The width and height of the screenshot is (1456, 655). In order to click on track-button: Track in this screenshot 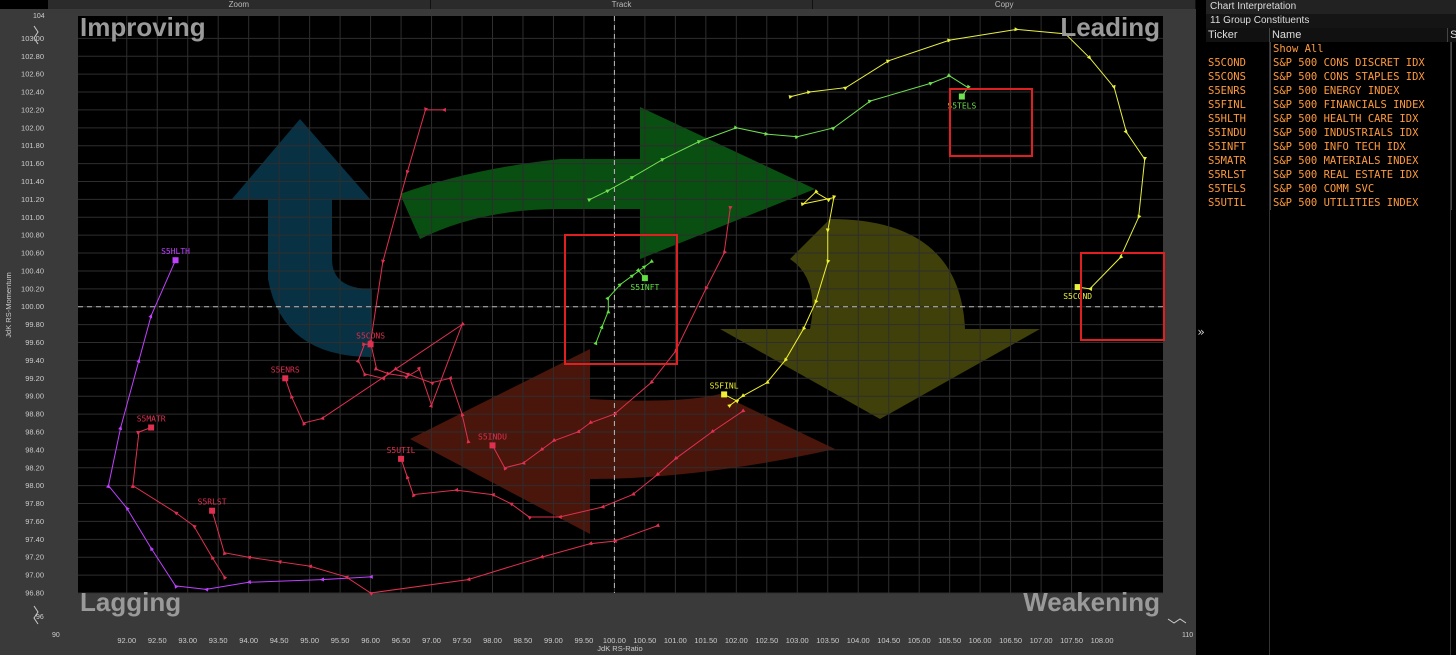, I will do `click(622, 4)`.